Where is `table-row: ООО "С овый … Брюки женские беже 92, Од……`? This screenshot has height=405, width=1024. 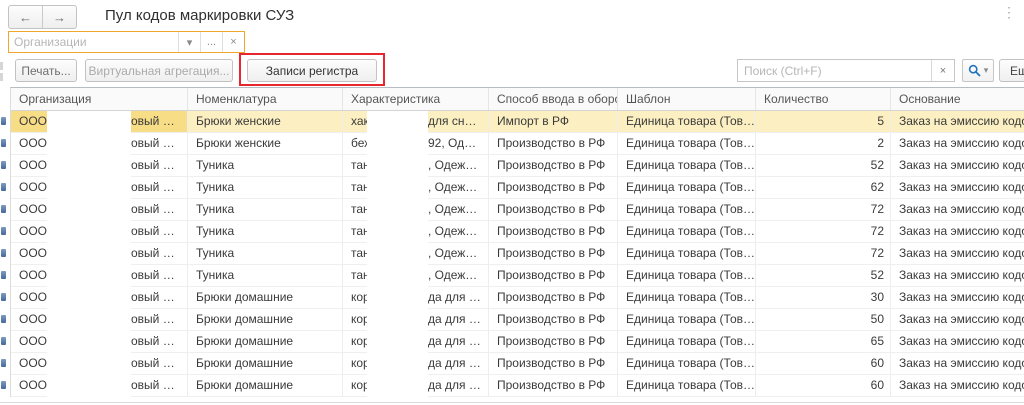
table-row: ООО "С овый … Брюки женские беже 92, Од…… is located at coordinates (517, 144).